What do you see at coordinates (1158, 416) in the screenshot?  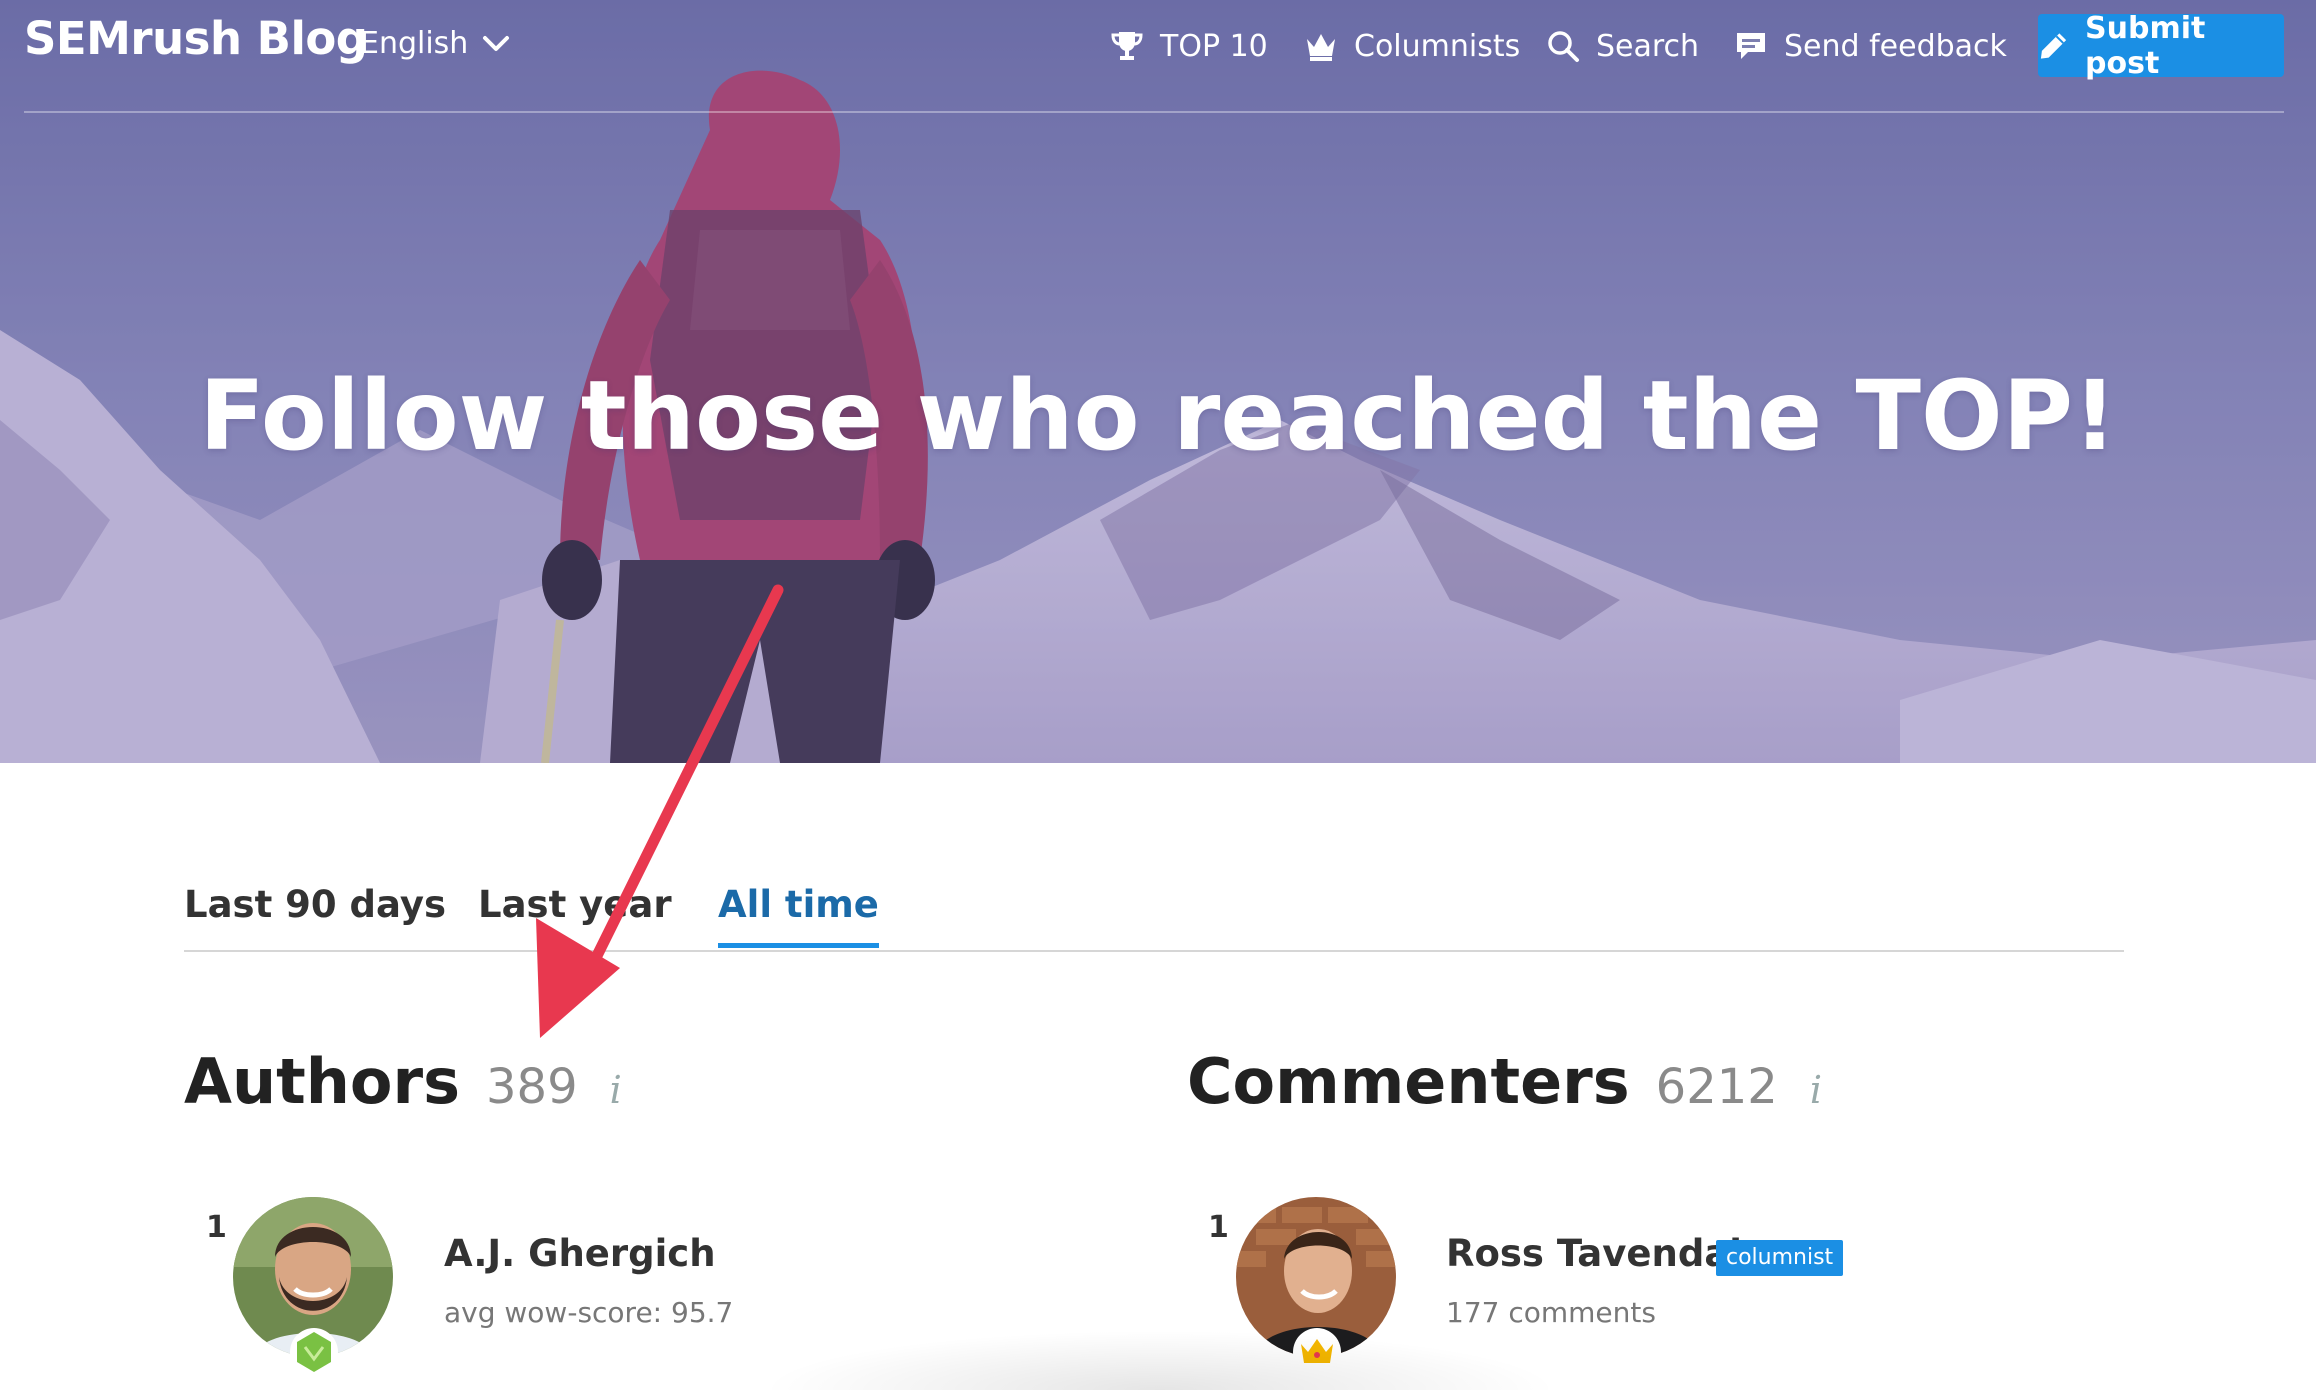 I see `hero-headline: Follow those who reached the TOP!` at bounding box center [1158, 416].